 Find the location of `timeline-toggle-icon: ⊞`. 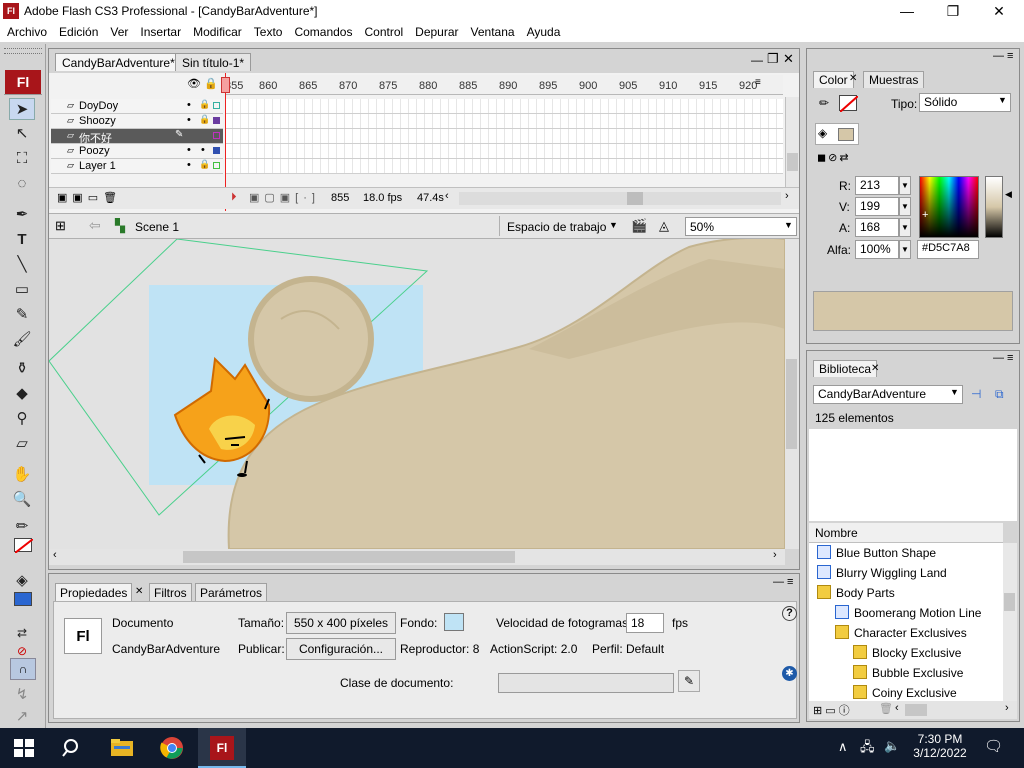

timeline-toggle-icon: ⊞ is located at coordinates (60, 226).